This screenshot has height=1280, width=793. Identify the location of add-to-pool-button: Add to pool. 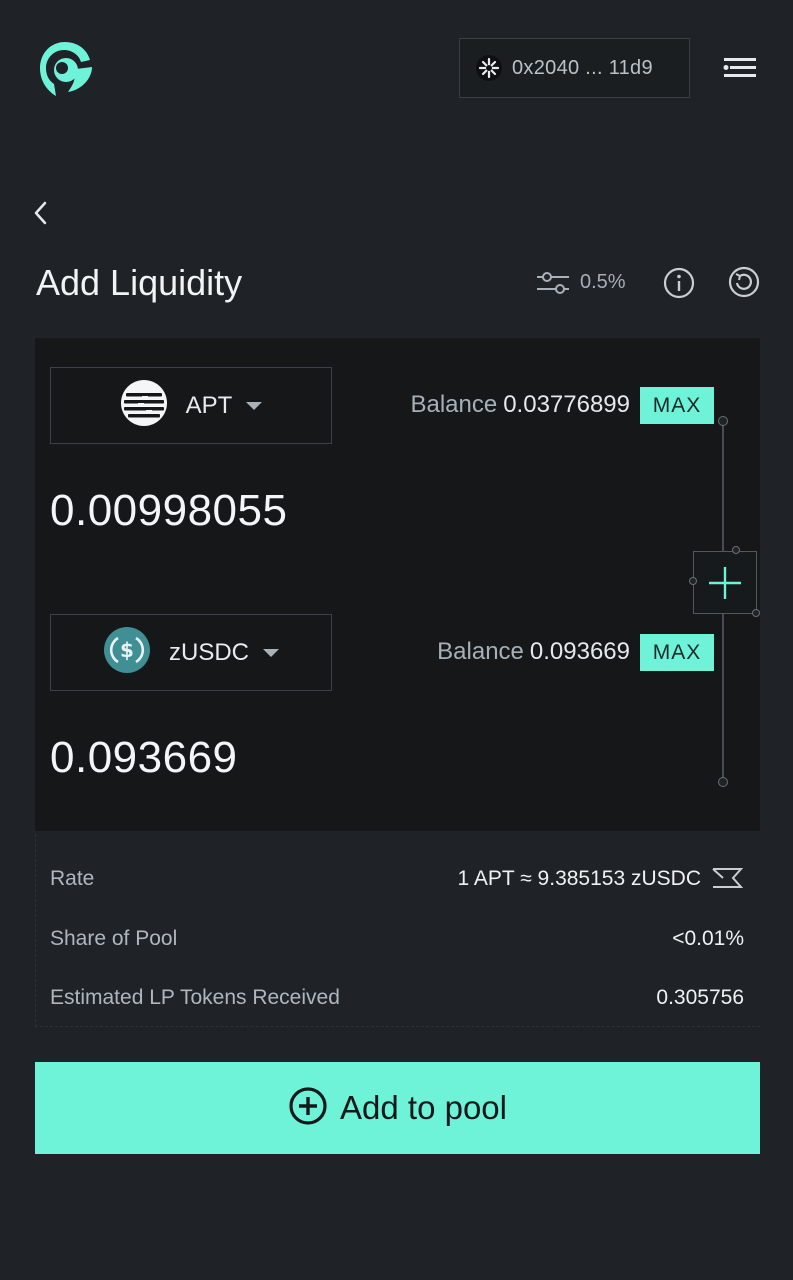
(397, 1108).